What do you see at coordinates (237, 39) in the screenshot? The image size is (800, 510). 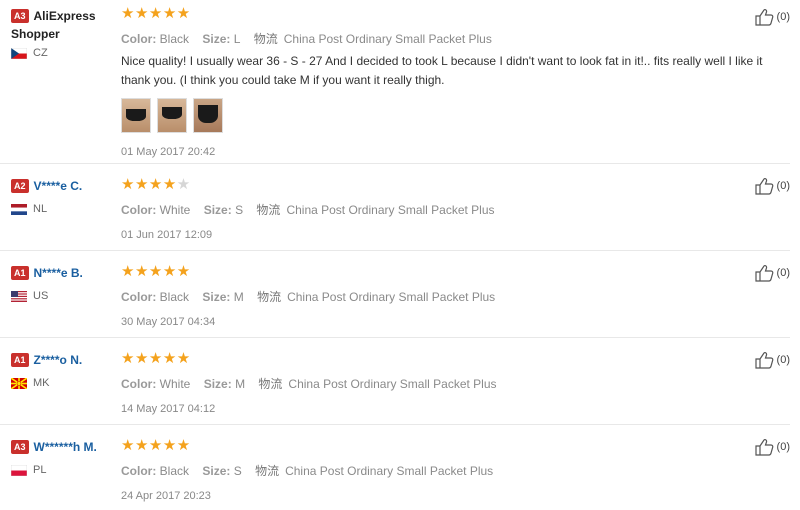 I see `size-value: L` at bounding box center [237, 39].